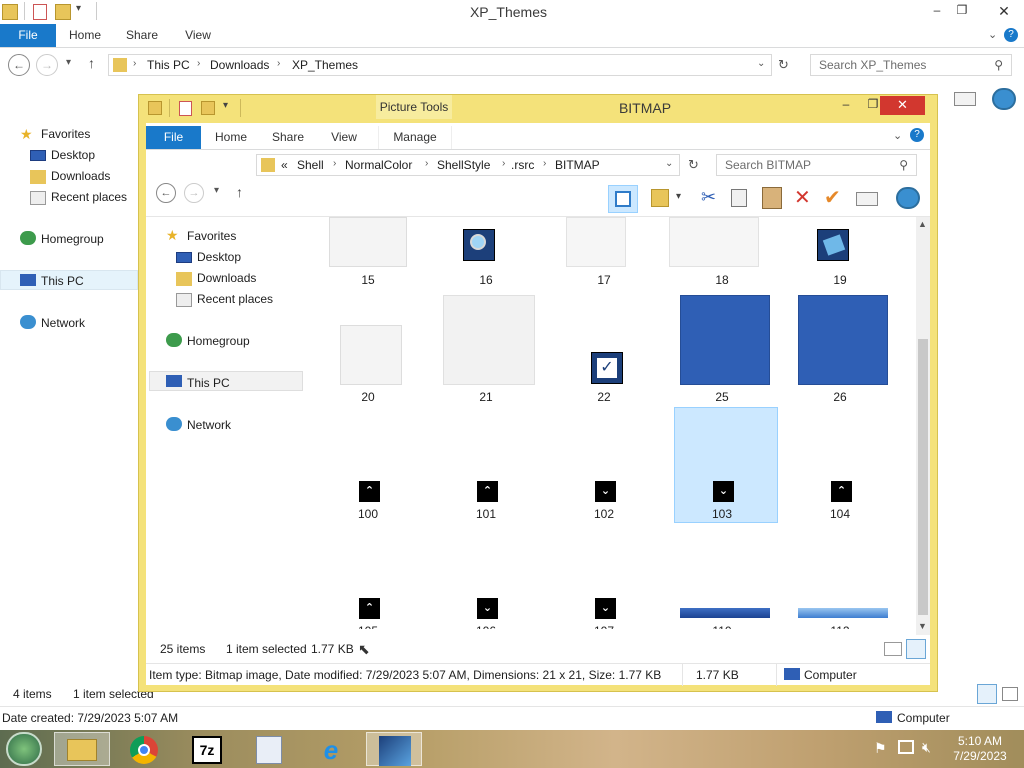  I want to click on breadcrumb-normalcolor: NormalColor, so click(378, 165).